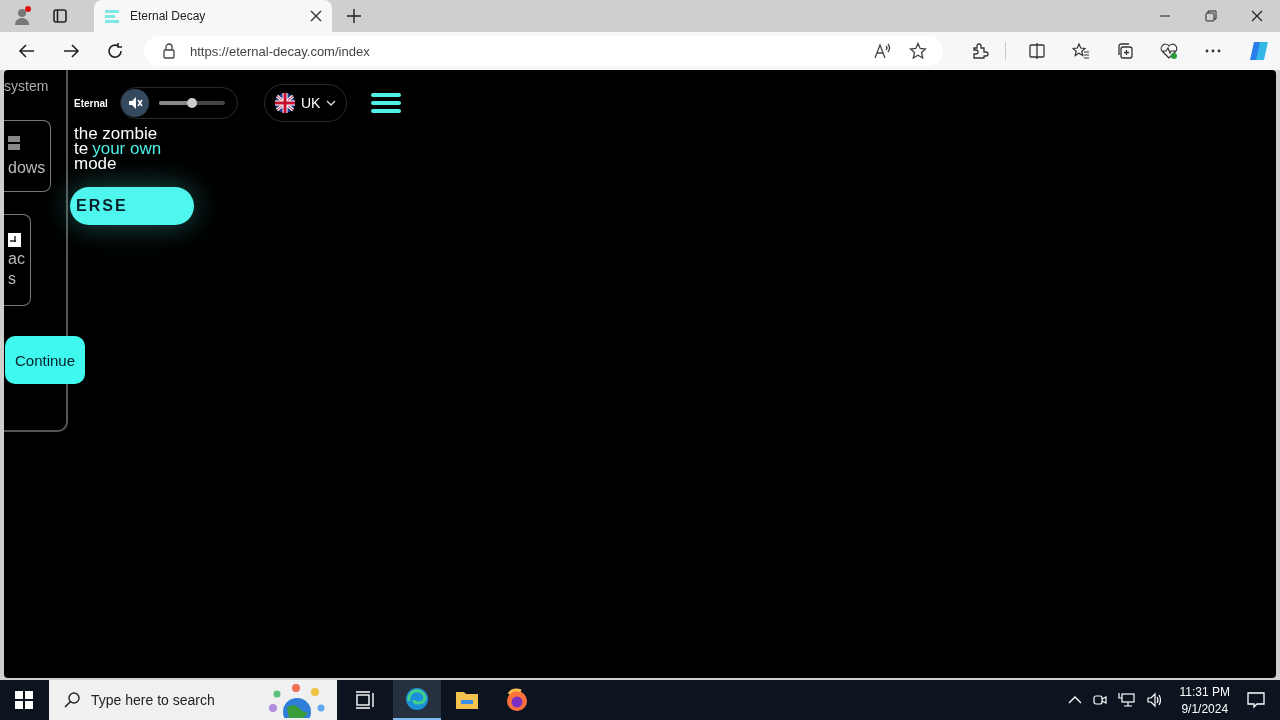 This screenshot has width=1280, height=720. I want to click on finder-icon, so click(15, 240).